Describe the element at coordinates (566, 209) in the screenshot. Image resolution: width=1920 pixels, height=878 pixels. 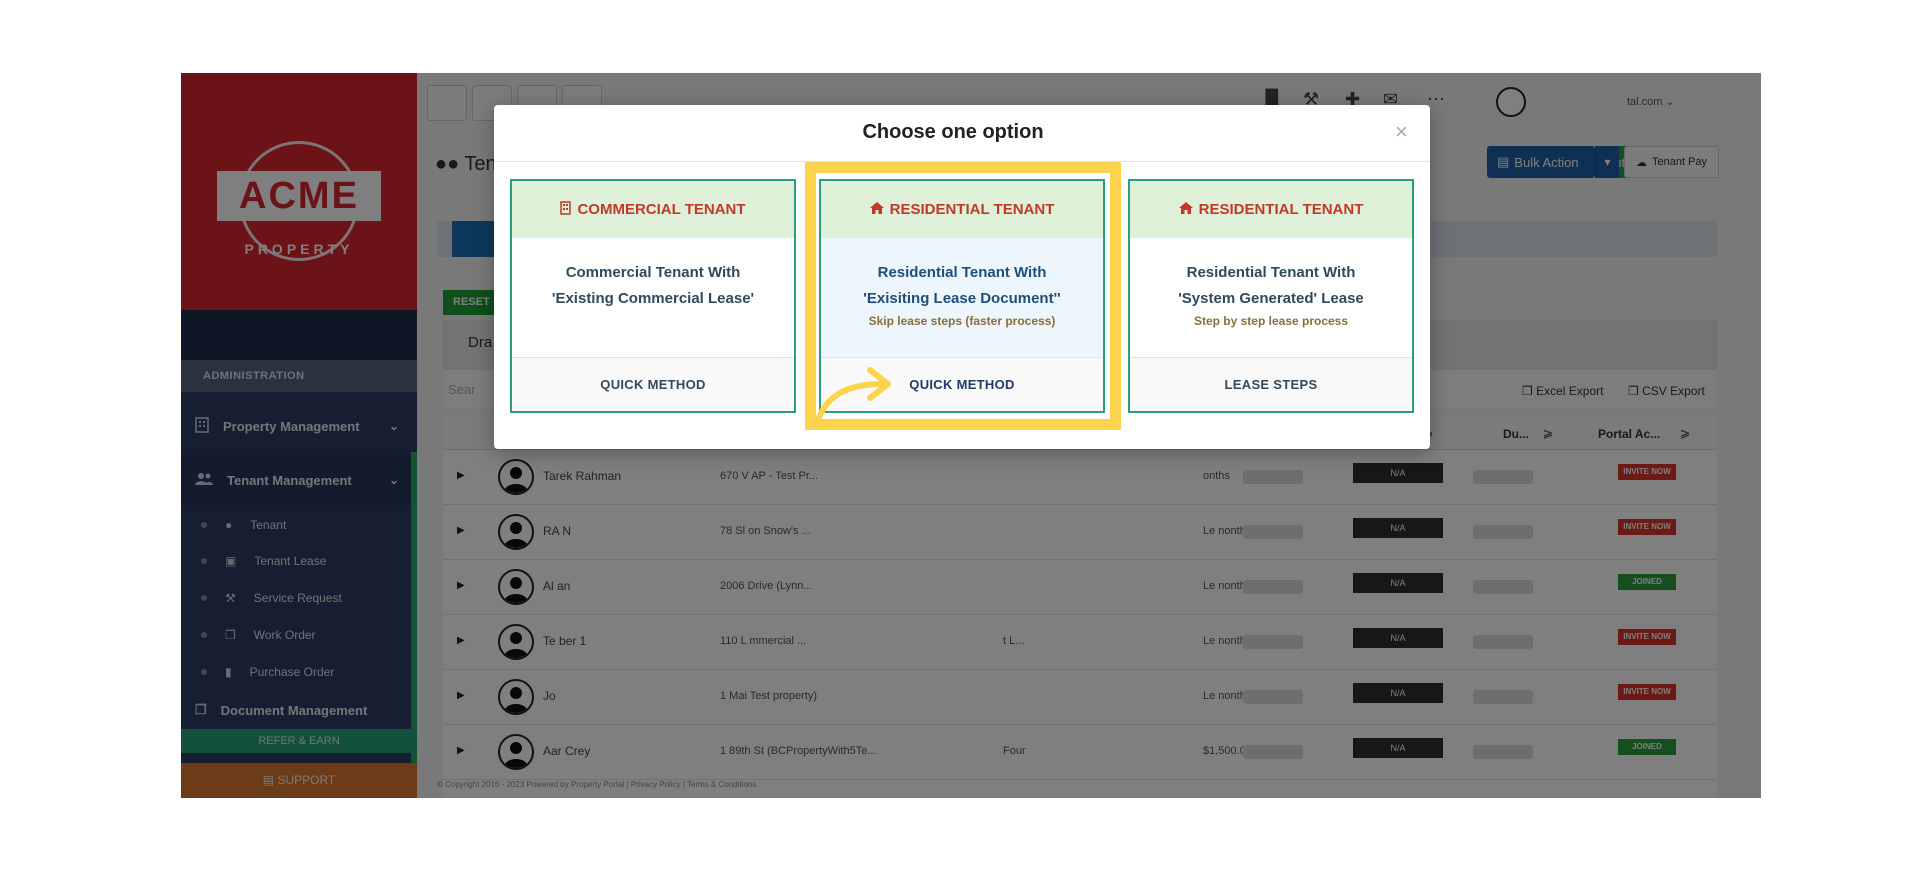
I see `building-icon` at that location.